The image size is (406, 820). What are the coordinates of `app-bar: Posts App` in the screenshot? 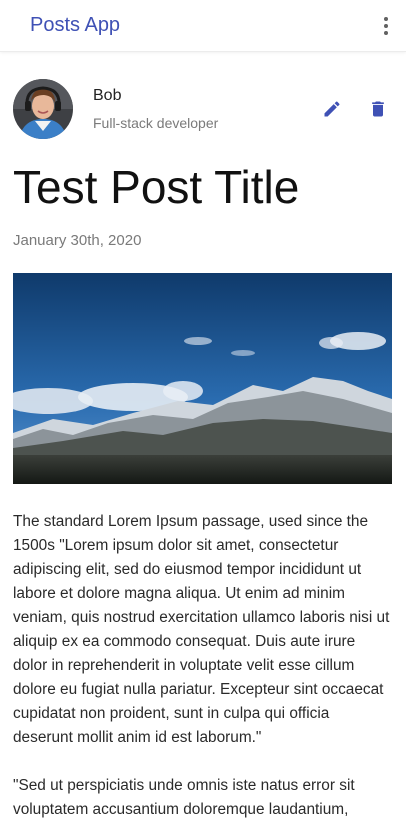 It's located at (203, 26).